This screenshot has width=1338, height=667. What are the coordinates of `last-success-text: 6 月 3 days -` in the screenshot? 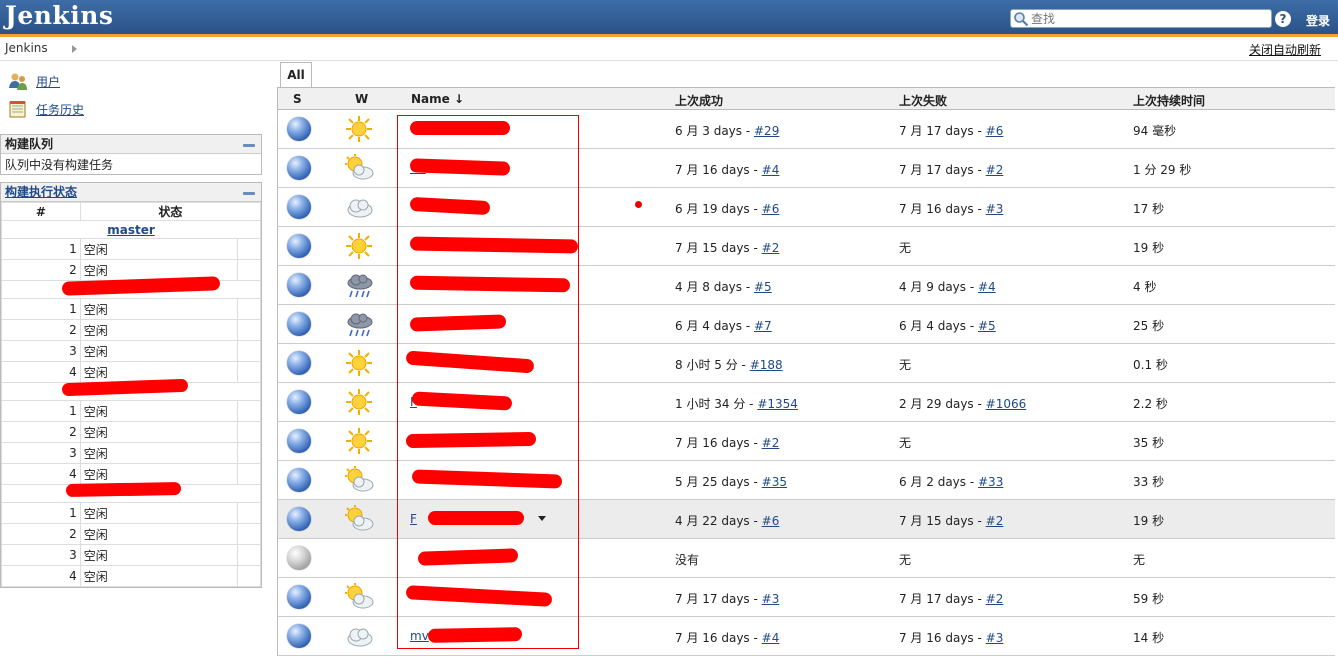 It's located at (714, 131).